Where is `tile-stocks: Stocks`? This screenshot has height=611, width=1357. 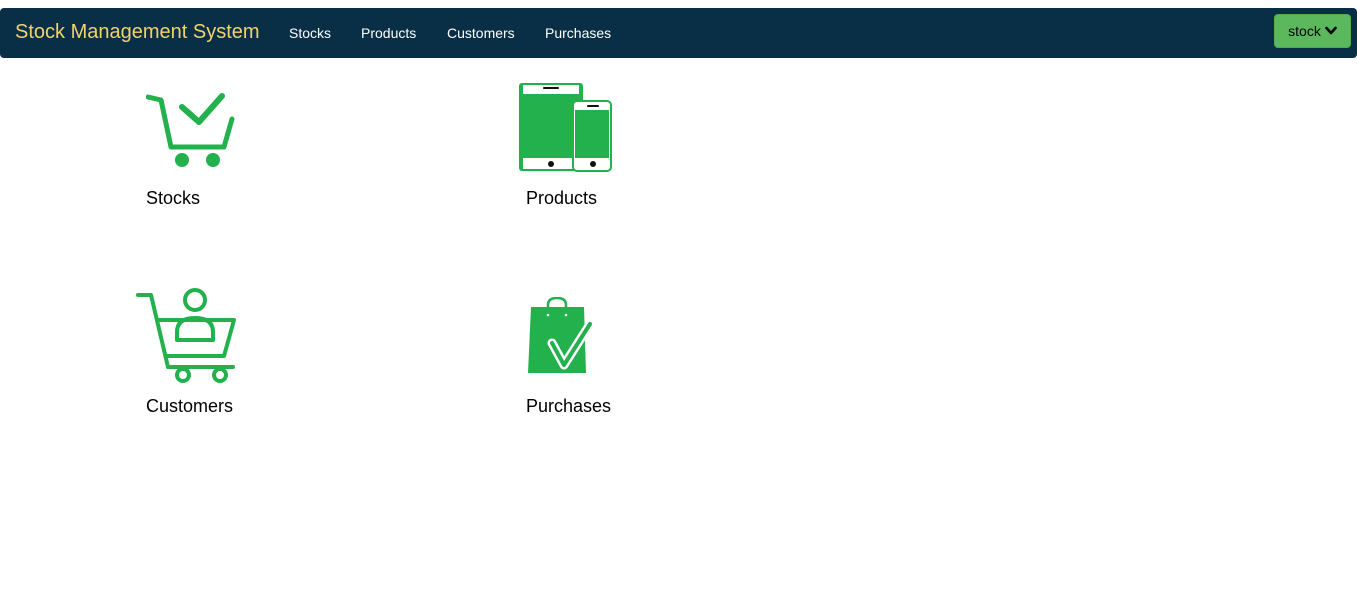 tile-stocks: Stocks is located at coordinates (200, 147).